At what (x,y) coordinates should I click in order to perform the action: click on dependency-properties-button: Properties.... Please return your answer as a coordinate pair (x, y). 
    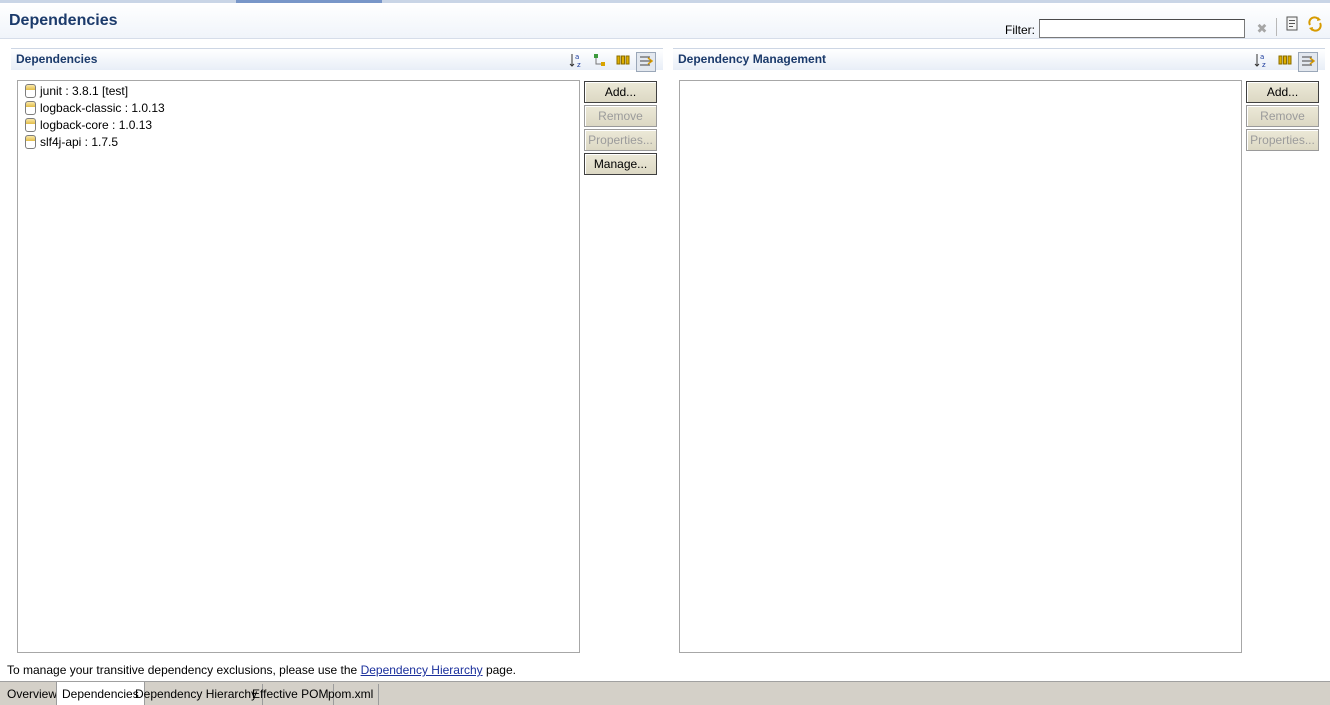
    Looking at the image, I should click on (620, 140).